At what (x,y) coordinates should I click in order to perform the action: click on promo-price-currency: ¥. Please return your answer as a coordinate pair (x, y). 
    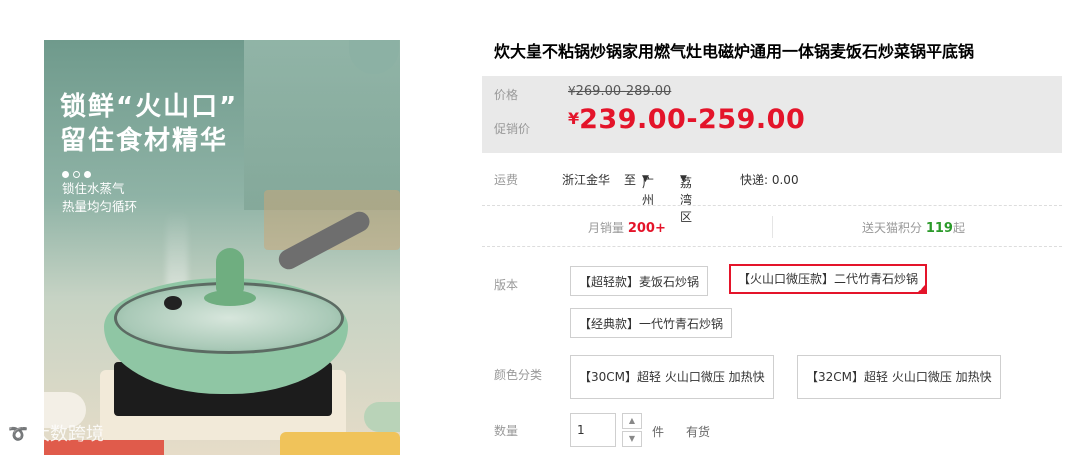
    Looking at the image, I should click on (574, 118).